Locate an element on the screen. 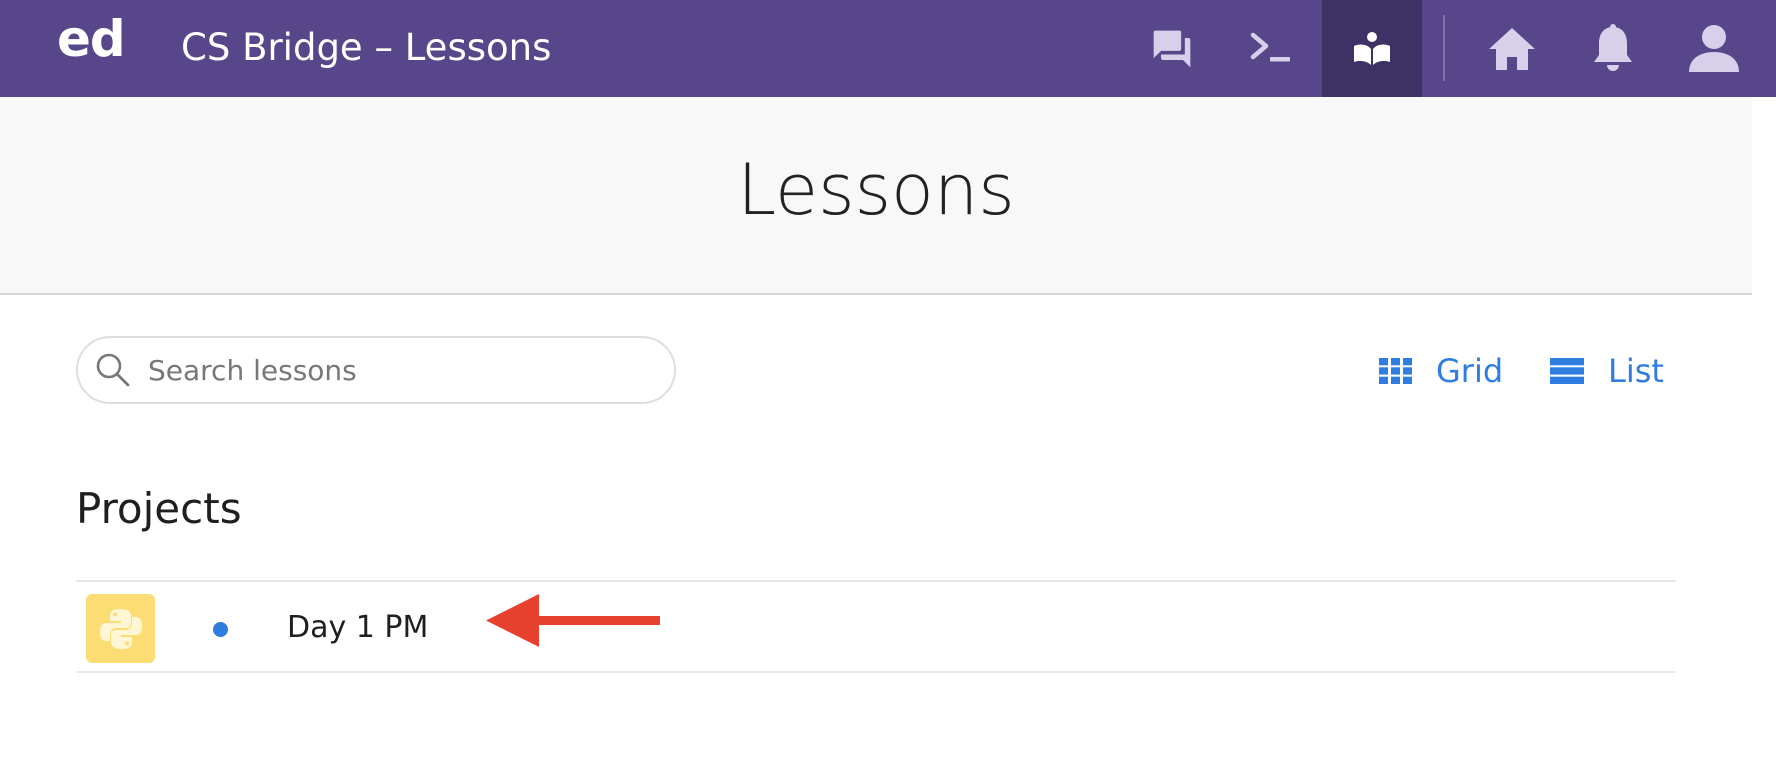 Image resolution: width=1776 pixels, height=776 pixels. lesson-list: Day 1 PM is located at coordinates (876, 626).